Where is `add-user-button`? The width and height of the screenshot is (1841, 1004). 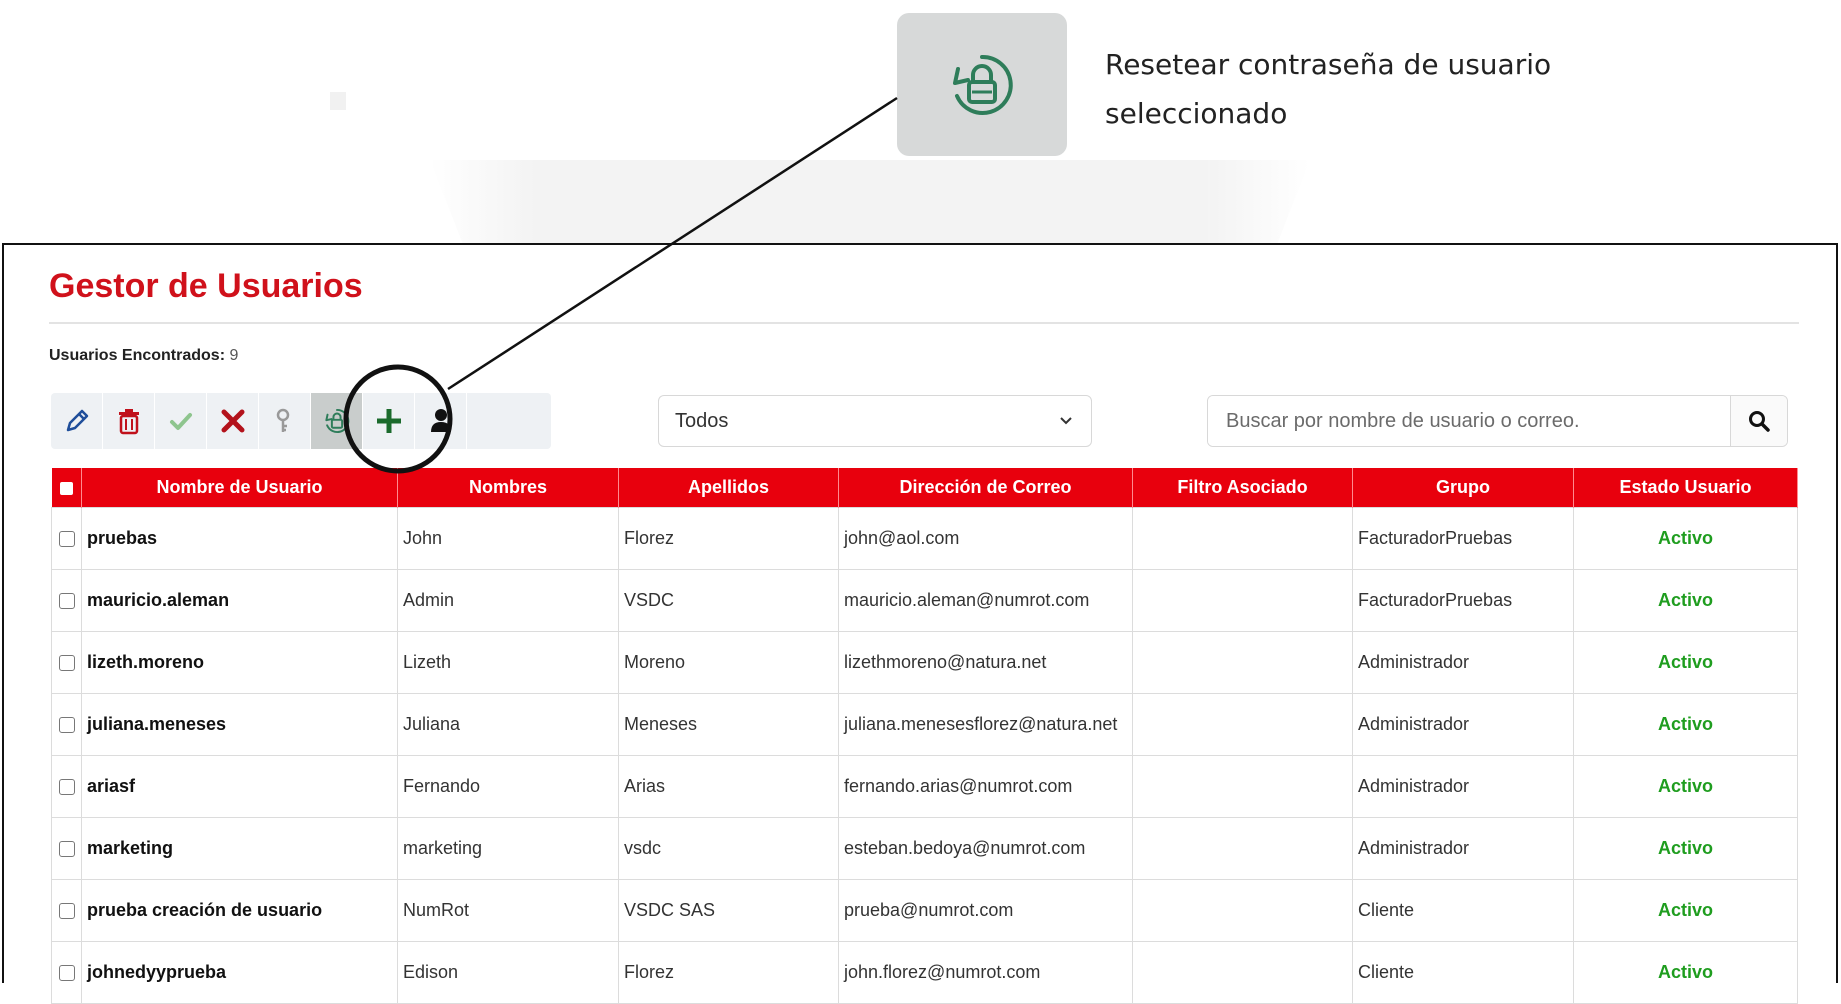
add-user-button is located at coordinates (389, 421).